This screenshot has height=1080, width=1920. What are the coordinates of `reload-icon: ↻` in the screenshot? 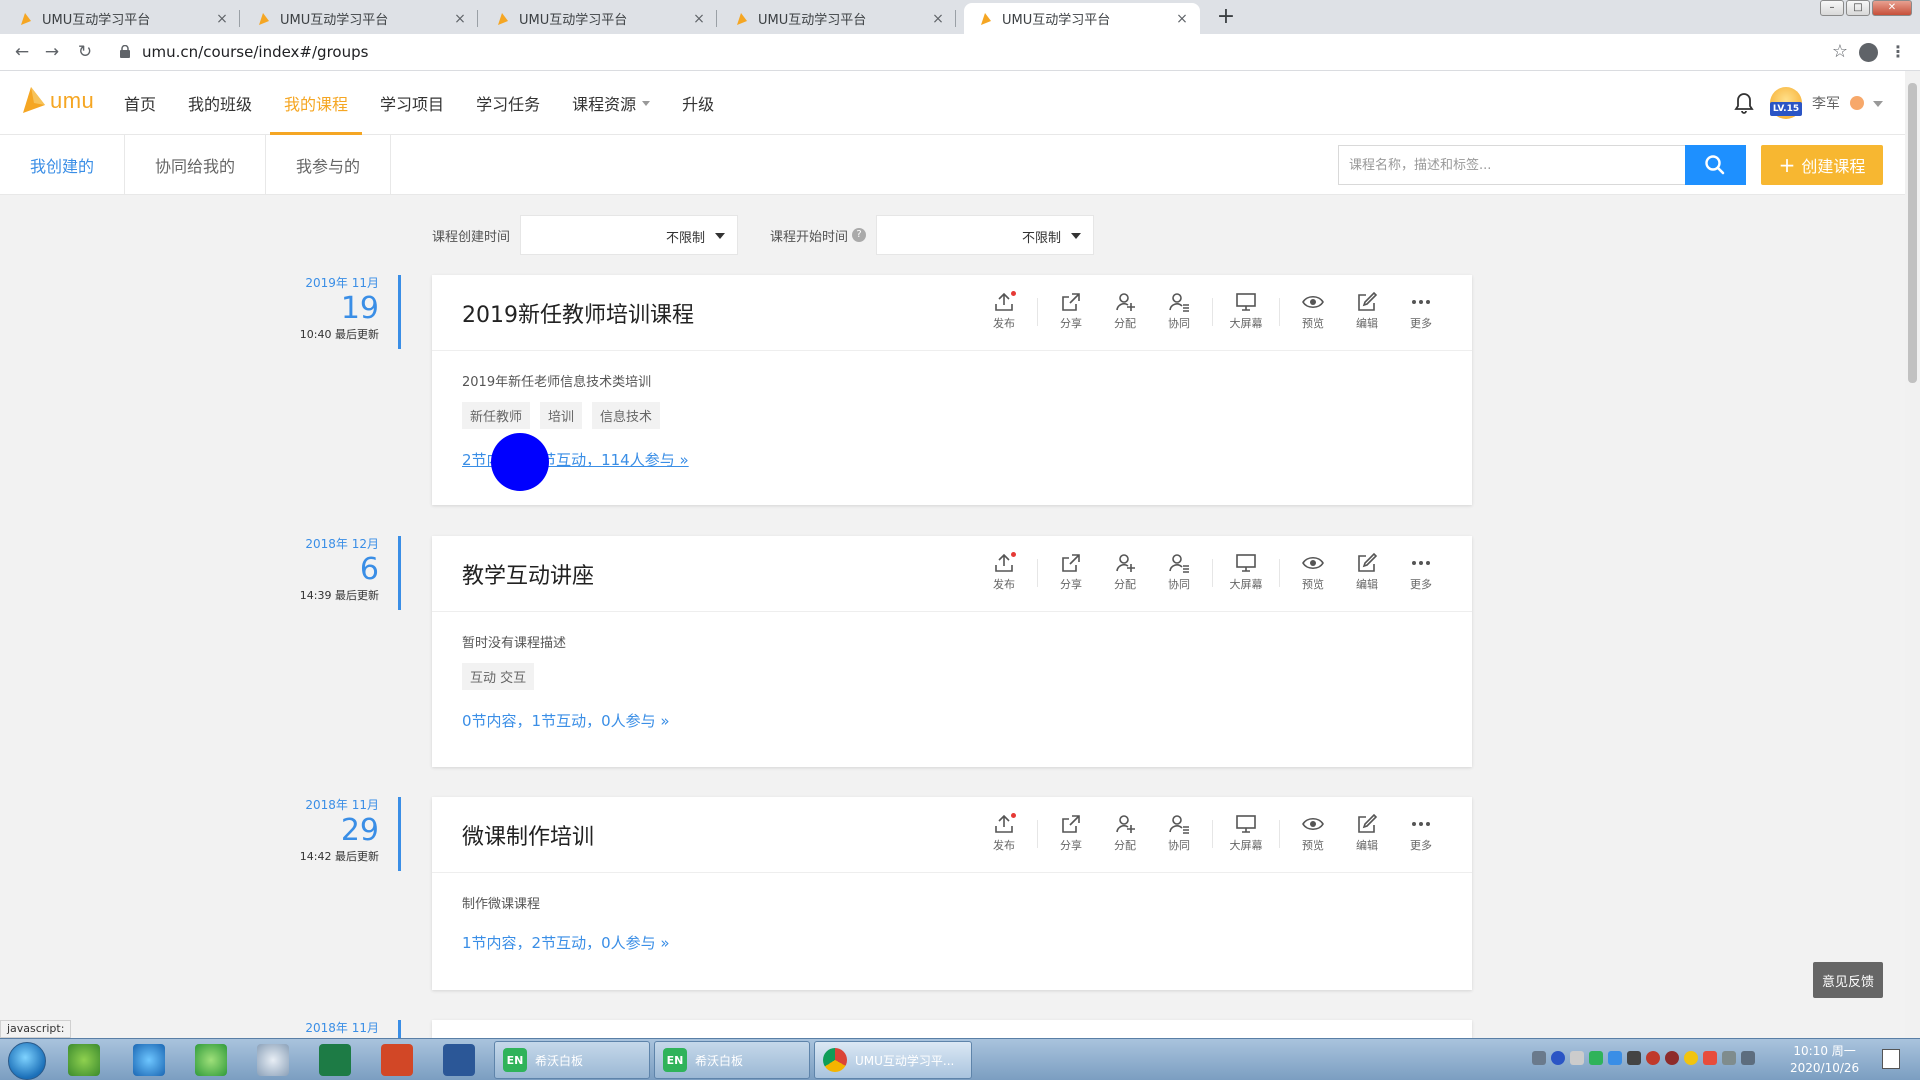 It's located at (85, 52).